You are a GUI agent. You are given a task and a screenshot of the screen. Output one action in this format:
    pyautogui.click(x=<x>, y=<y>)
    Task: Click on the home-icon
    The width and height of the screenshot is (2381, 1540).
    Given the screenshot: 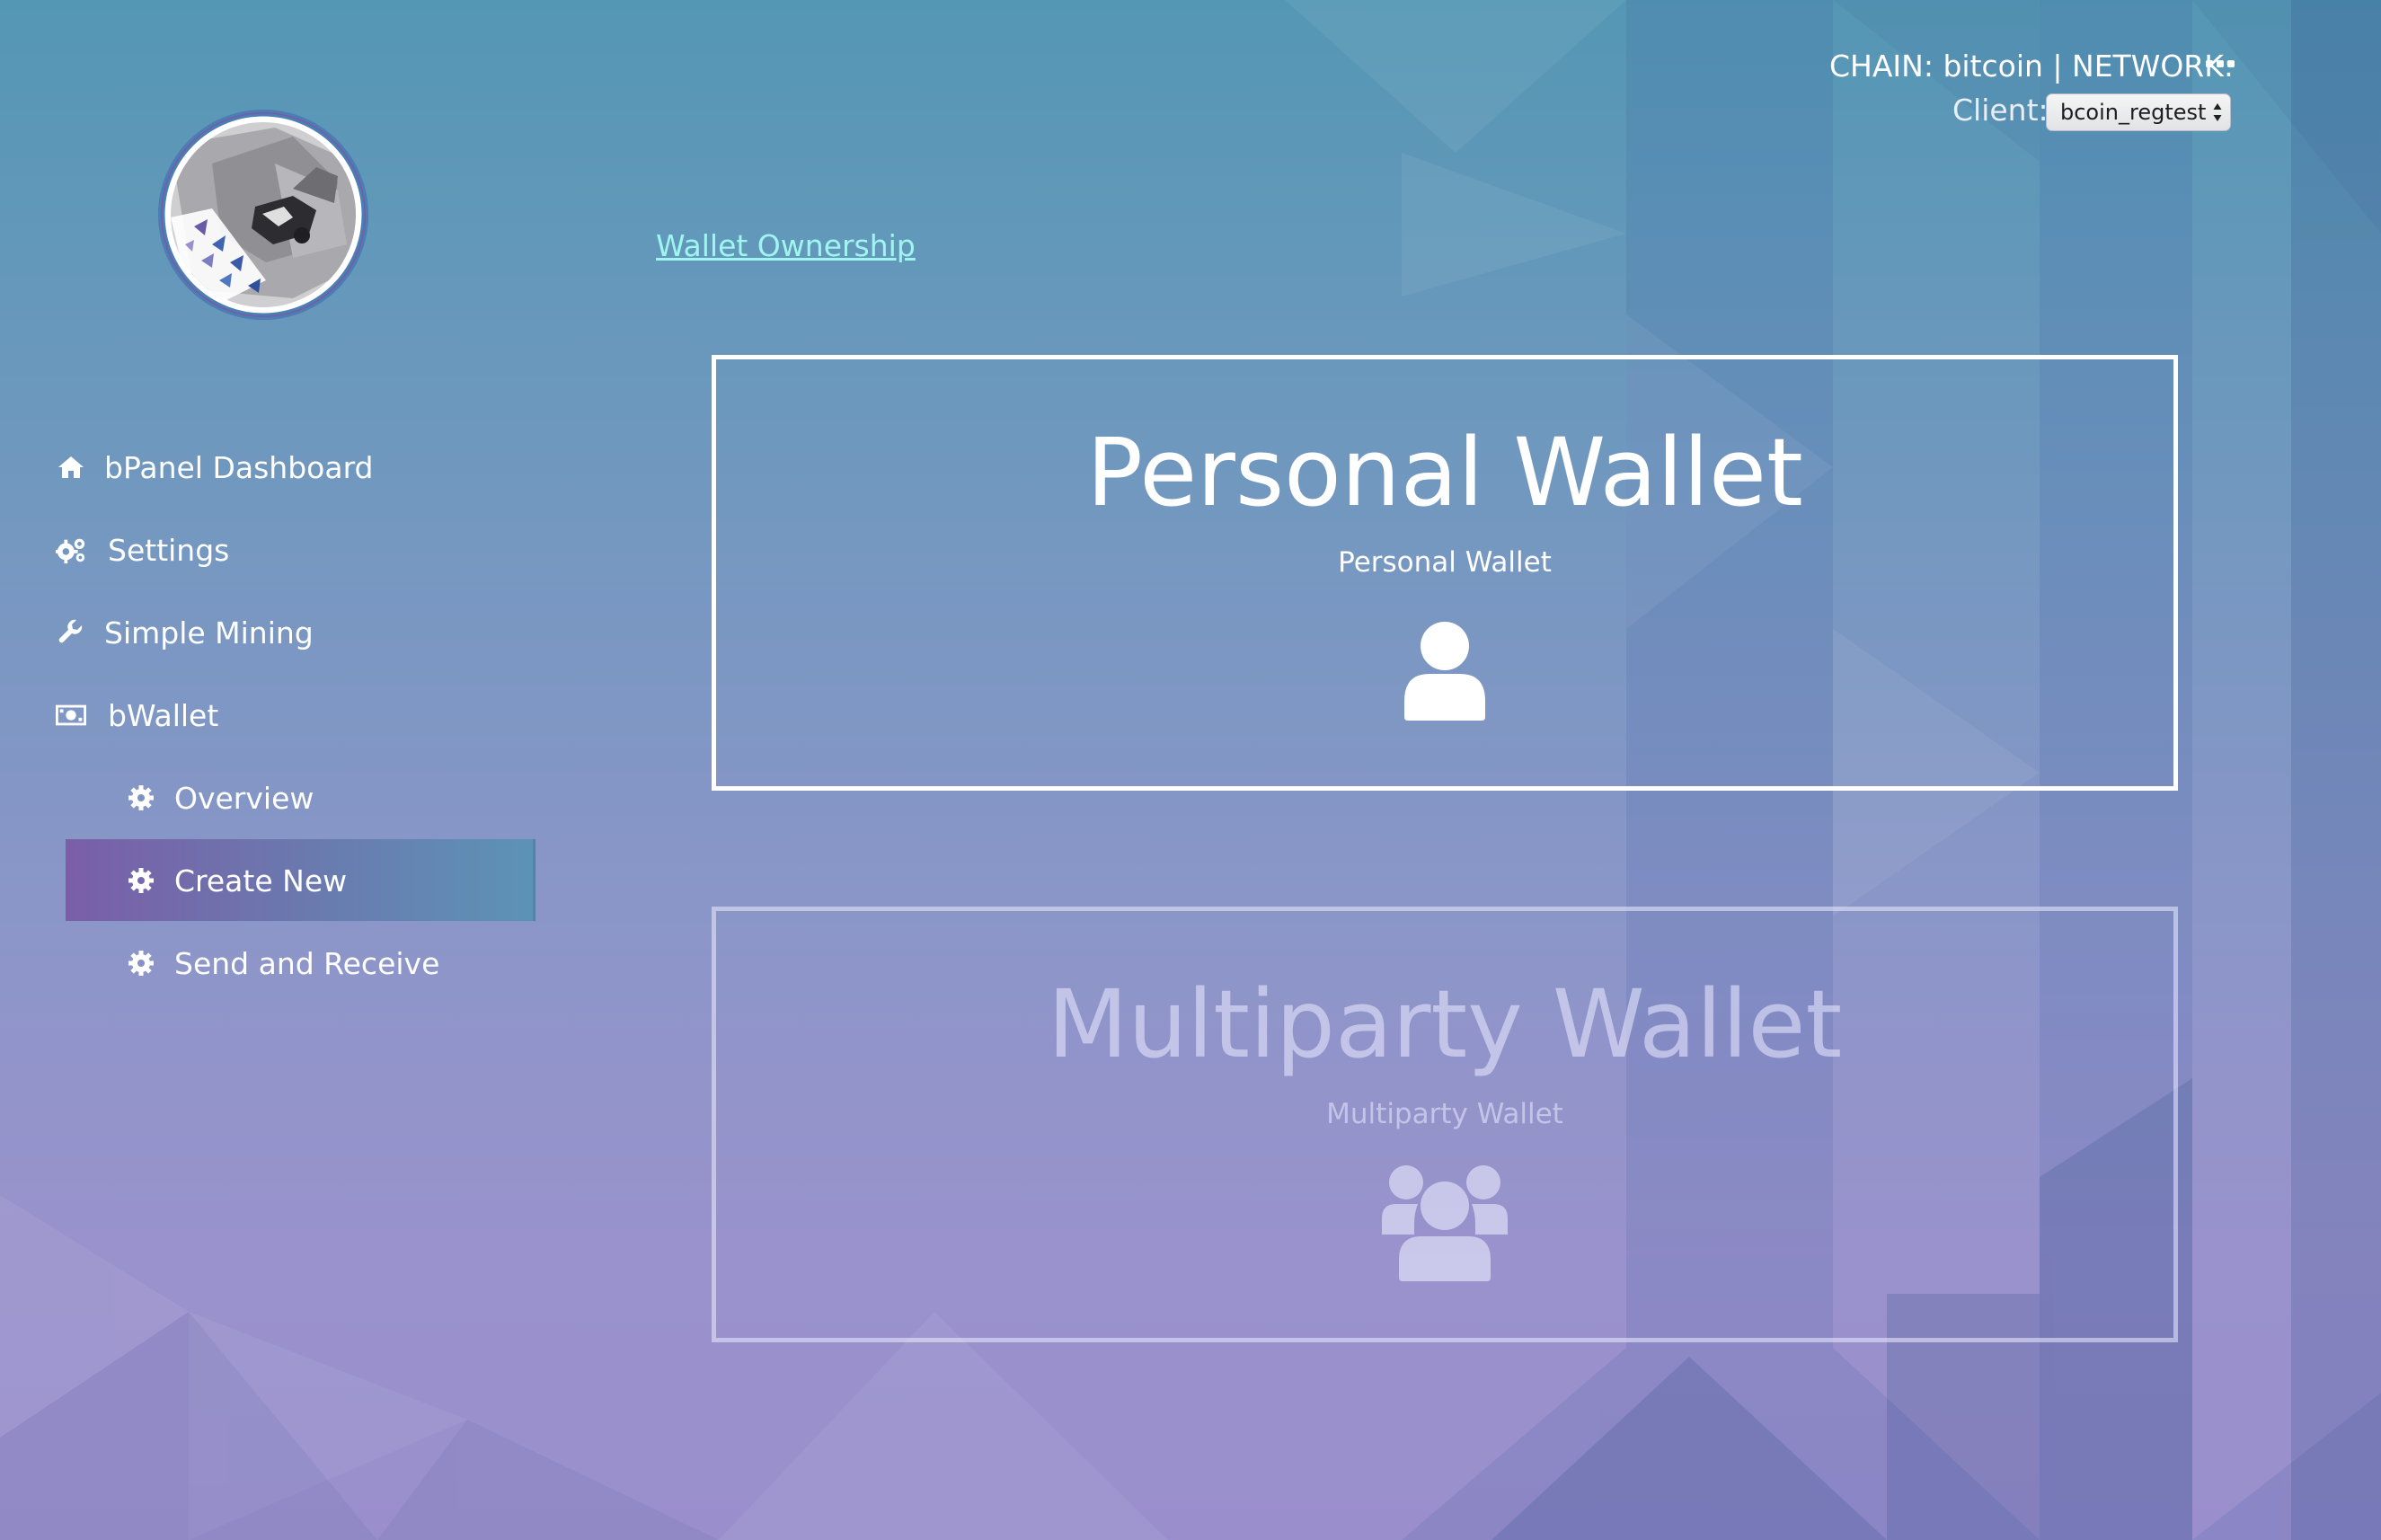 What is the action you would take?
    pyautogui.click(x=71, y=467)
    